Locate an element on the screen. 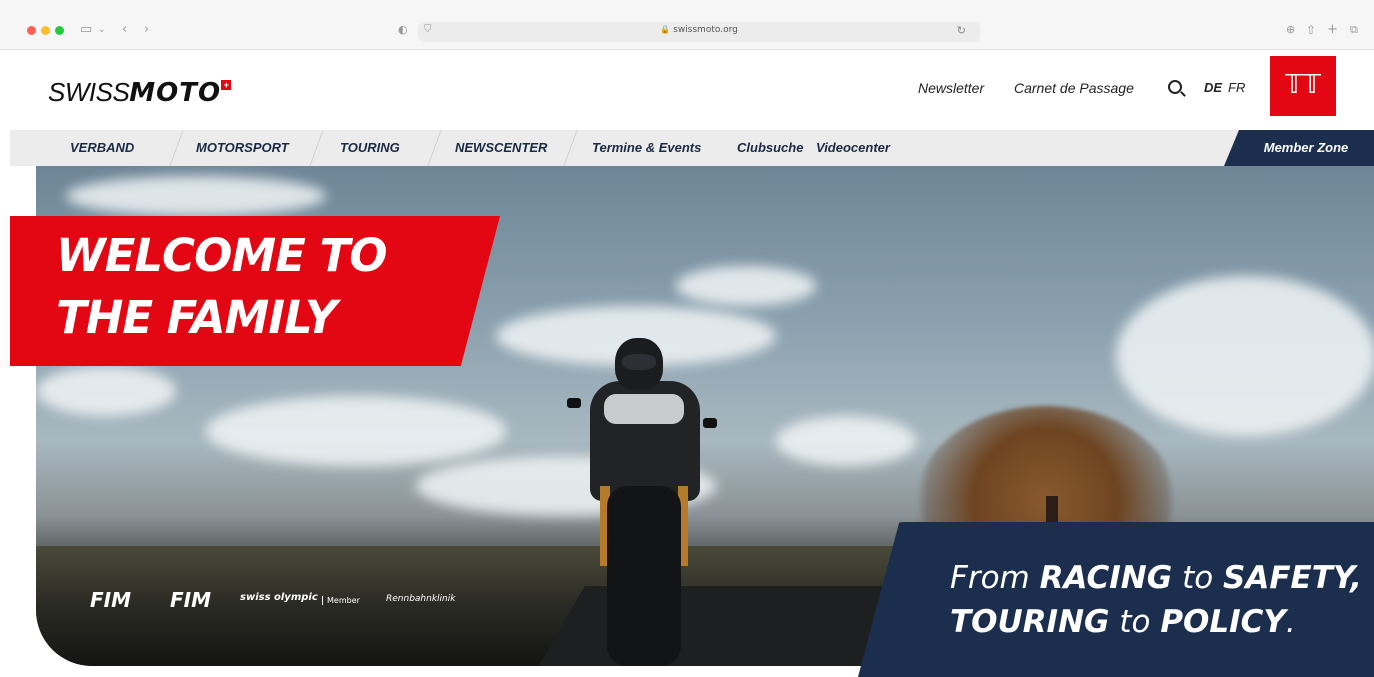 Image resolution: width=1374 pixels, height=677 pixels. browser-chrome: ▭ ⌄ ‹ › ◐ ⛉ 🔒 swissmoto.org ↻ ⊕ ⇧ + ⧉ is located at coordinates (687, 25).